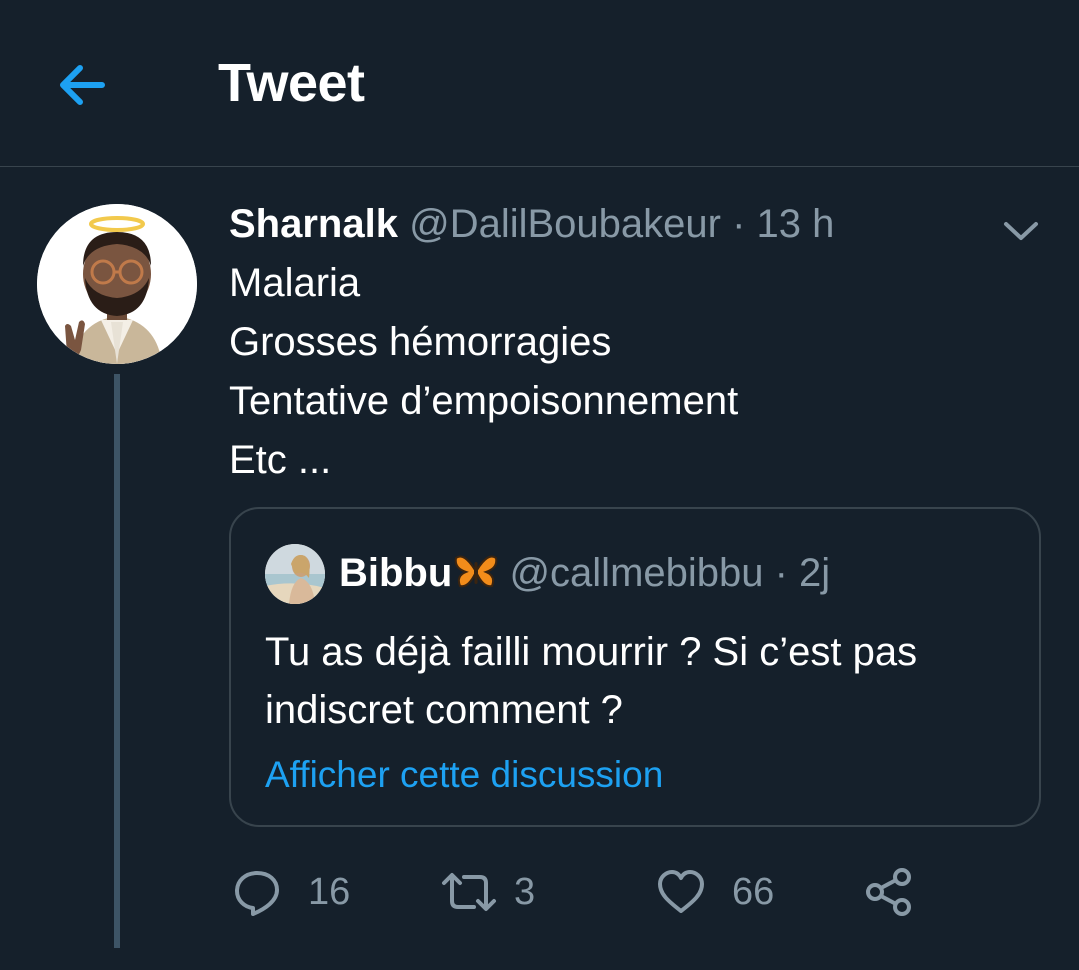 The height and width of the screenshot is (970, 1079). I want to click on tweet-timestamp: · 13 h, so click(783, 224).